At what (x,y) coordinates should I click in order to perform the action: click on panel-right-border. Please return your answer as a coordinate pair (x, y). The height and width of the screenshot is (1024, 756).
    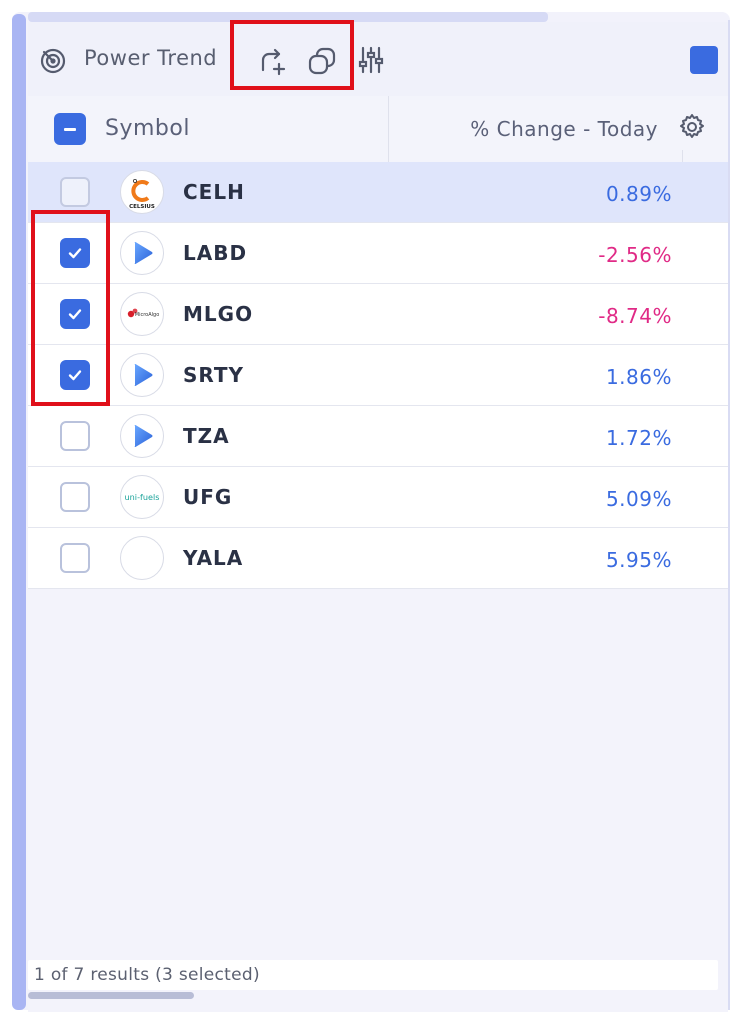
    Looking at the image, I should click on (729, 515).